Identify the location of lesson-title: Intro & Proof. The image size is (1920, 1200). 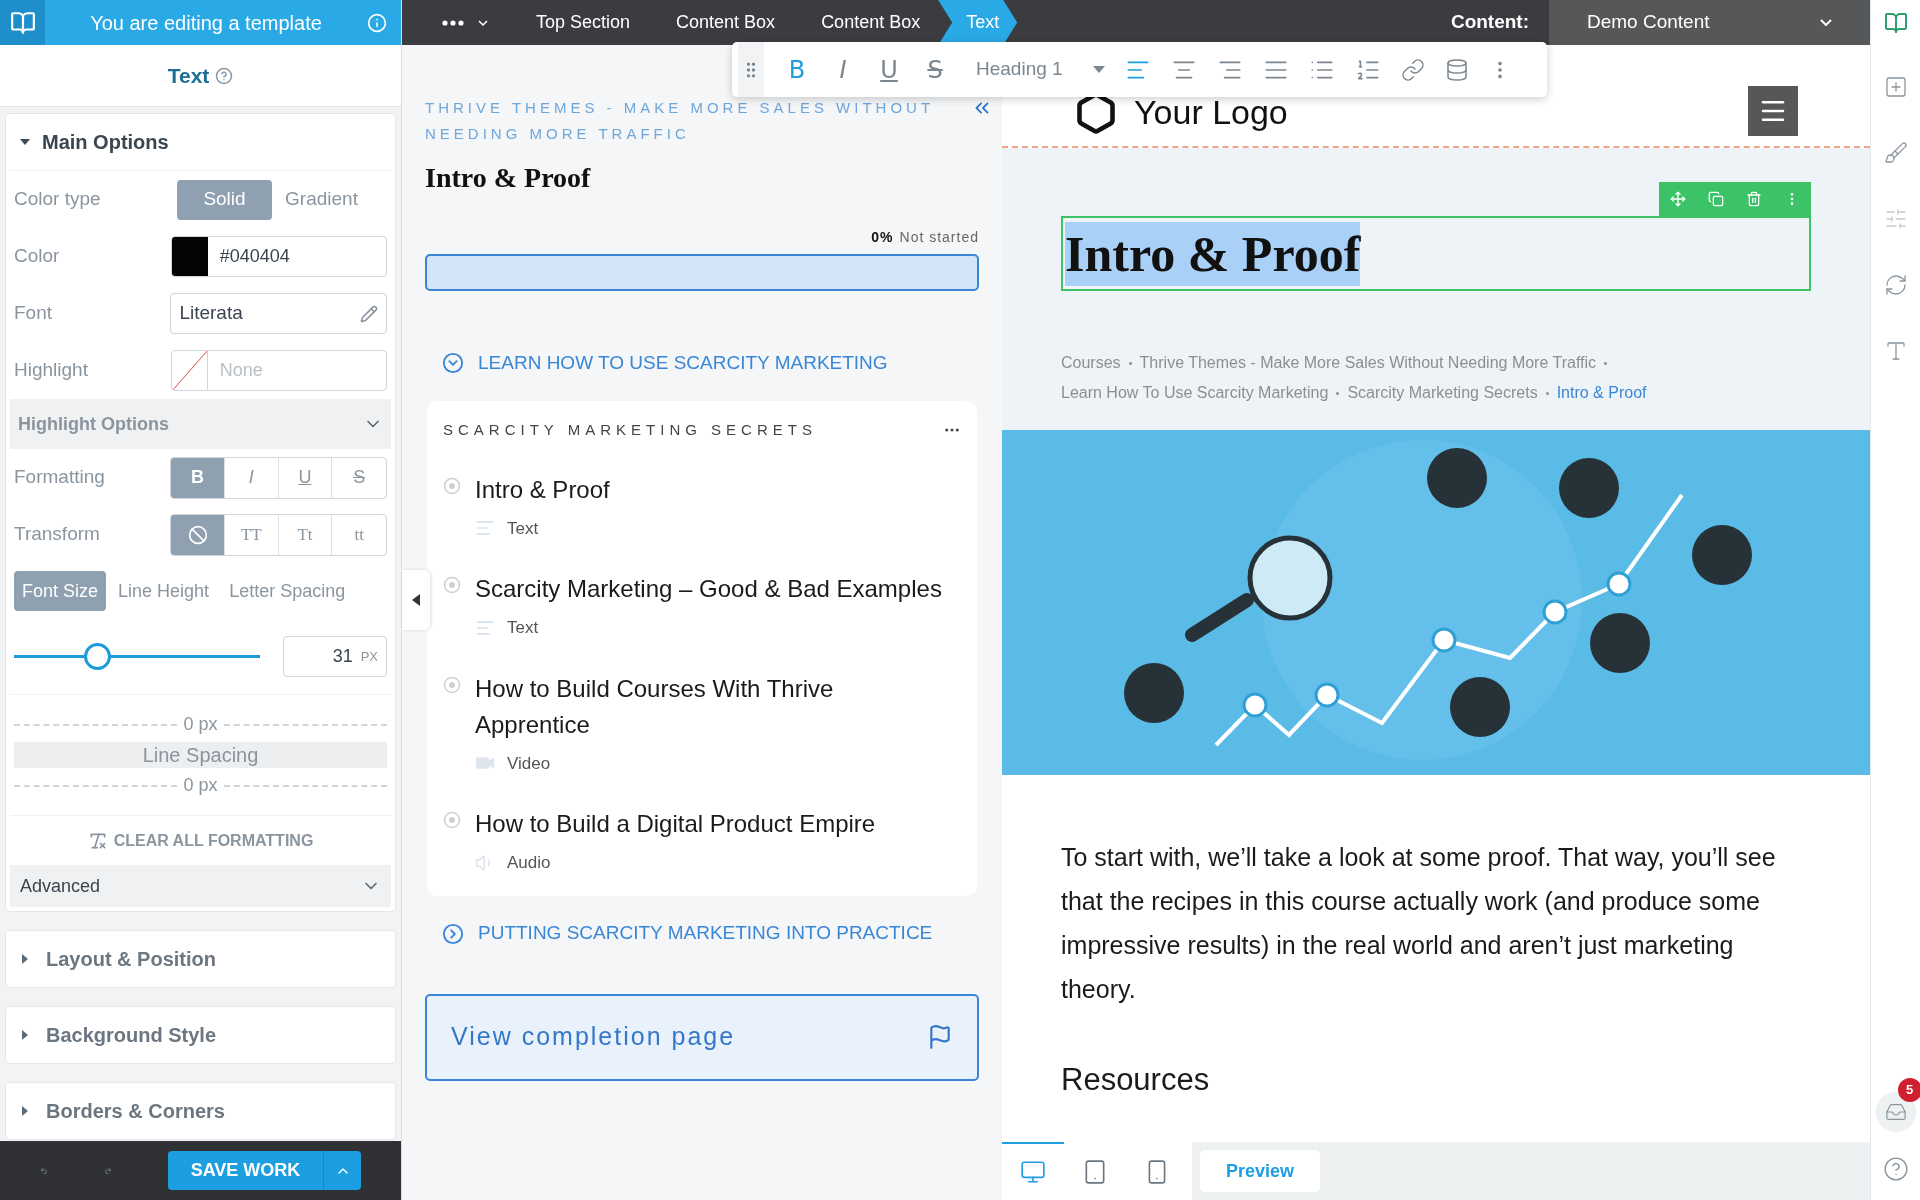
(508, 178).